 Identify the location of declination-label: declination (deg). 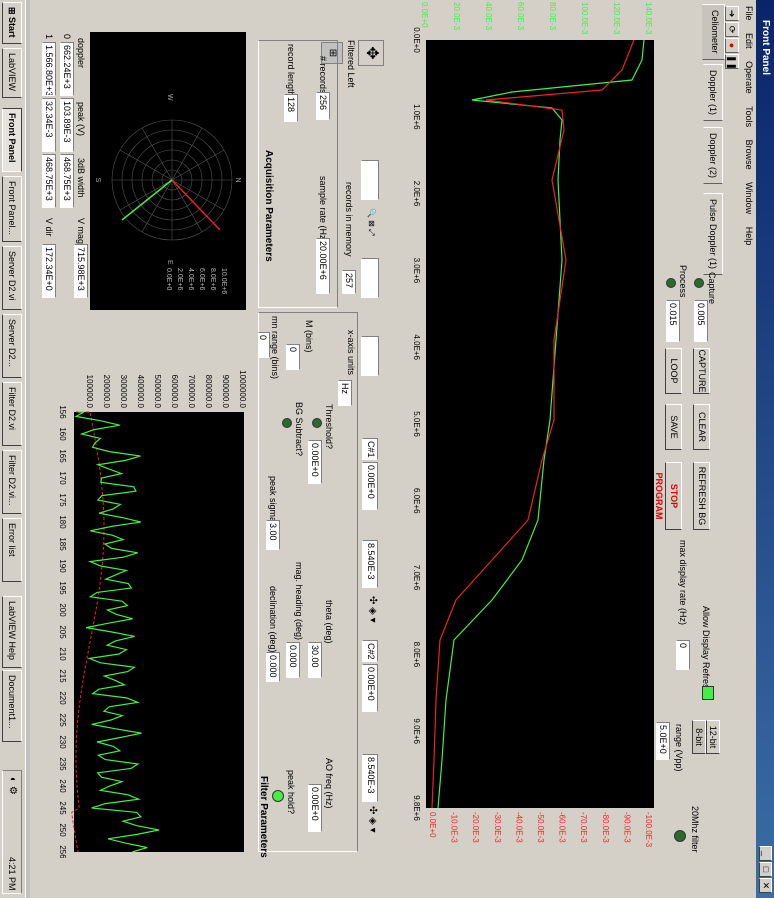
(273, 619).